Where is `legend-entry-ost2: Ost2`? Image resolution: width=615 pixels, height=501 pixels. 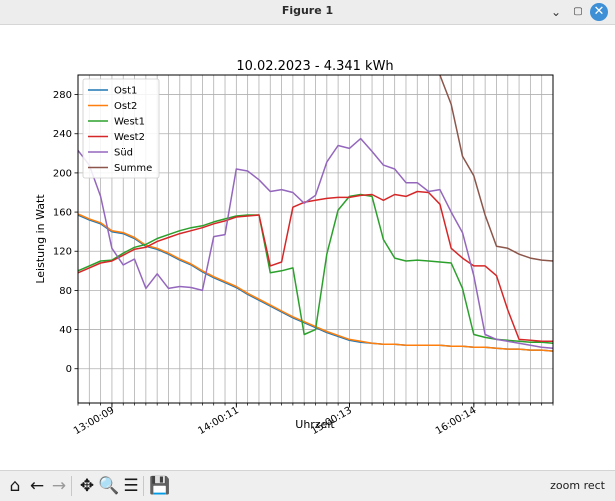 legend-entry-ost2: Ost2 is located at coordinates (125, 106).